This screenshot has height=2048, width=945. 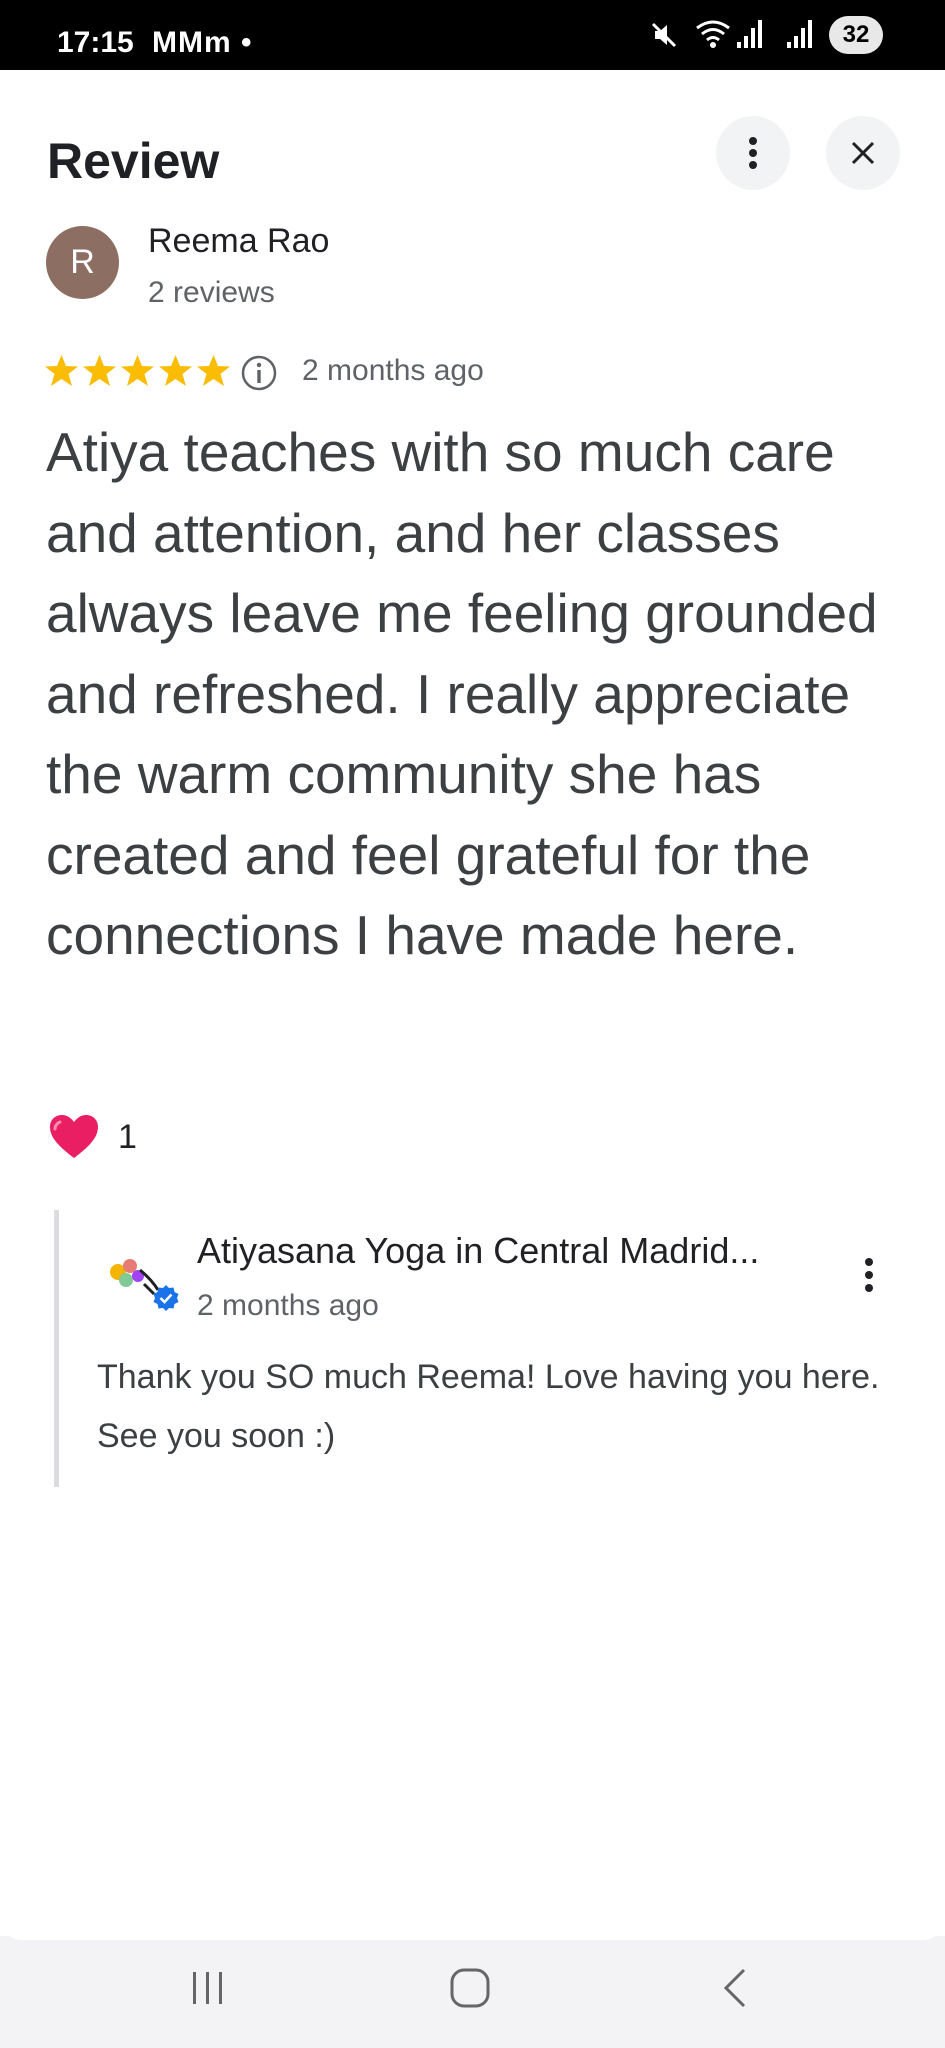 What do you see at coordinates (735, 1988) in the screenshot?
I see `back-icon` at bounding box center [735, 1988].